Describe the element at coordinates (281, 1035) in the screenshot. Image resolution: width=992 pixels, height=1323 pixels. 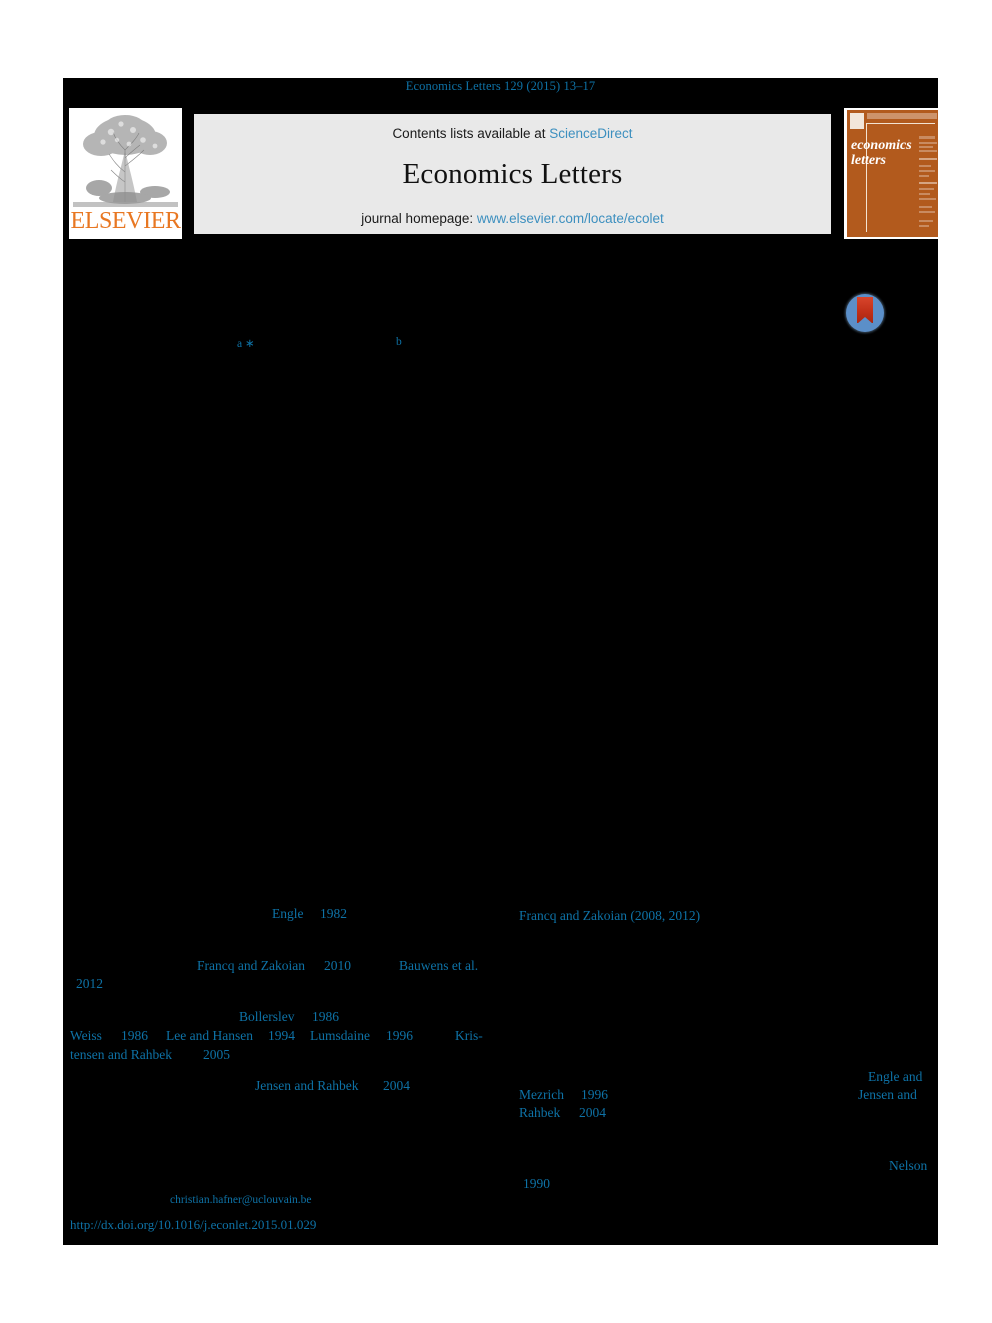
I see `citation-link: 1994` at that location.